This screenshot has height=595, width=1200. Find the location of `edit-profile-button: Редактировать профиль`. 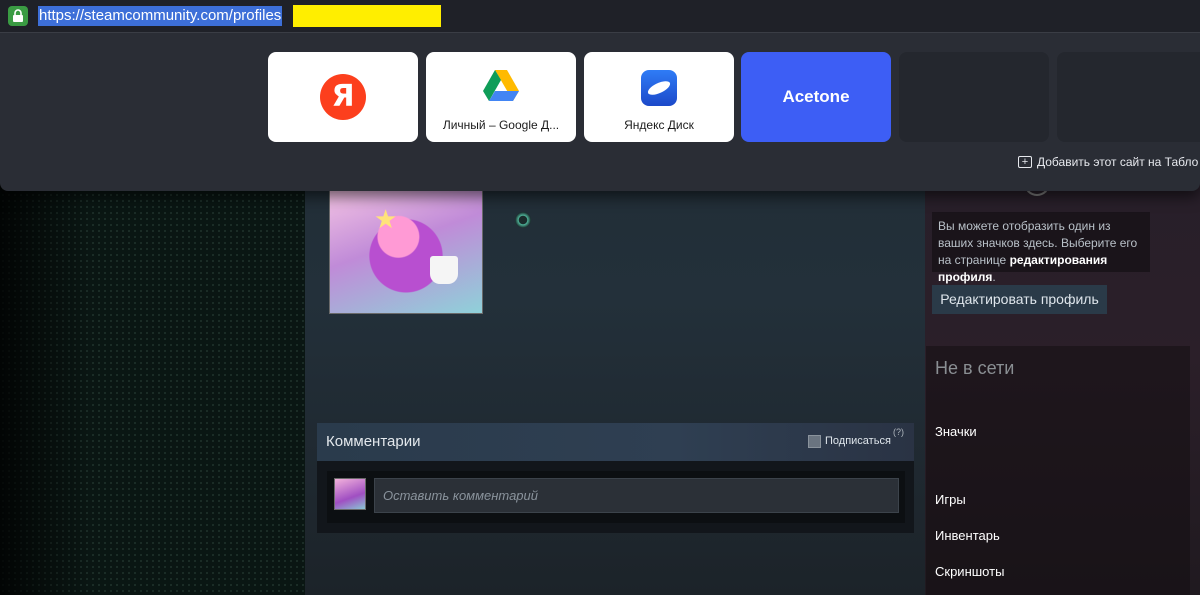

edit-profile-button: Редактировать профиль is located at coordinates (1019, 299).